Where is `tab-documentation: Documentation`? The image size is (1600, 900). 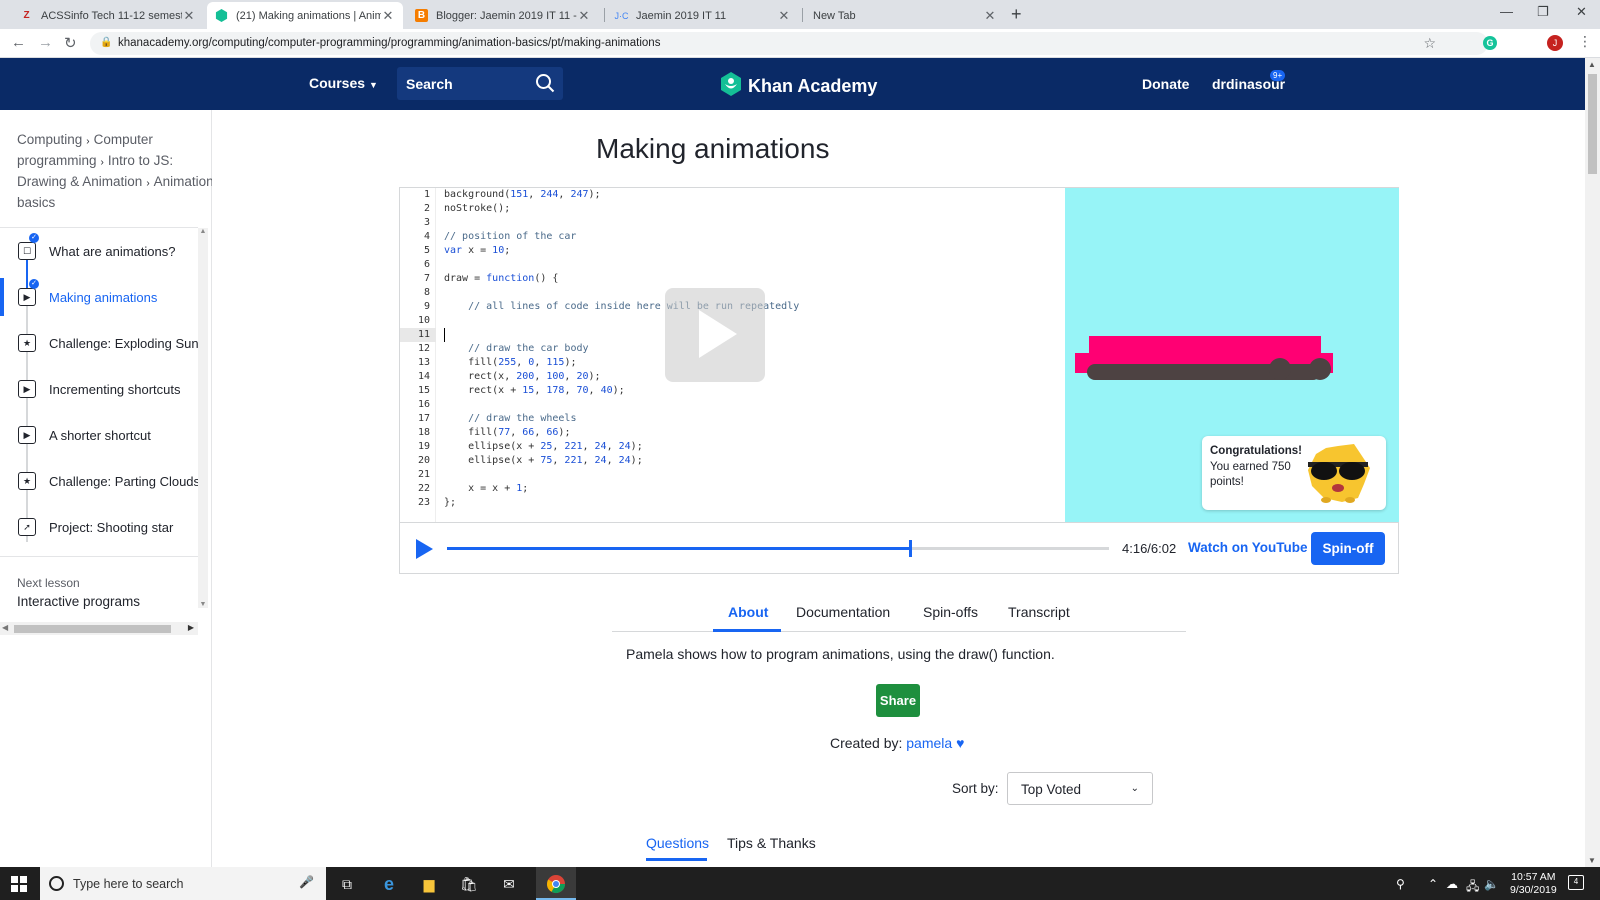
tab-documentation: Documentation is located at coordinates (843, 612).